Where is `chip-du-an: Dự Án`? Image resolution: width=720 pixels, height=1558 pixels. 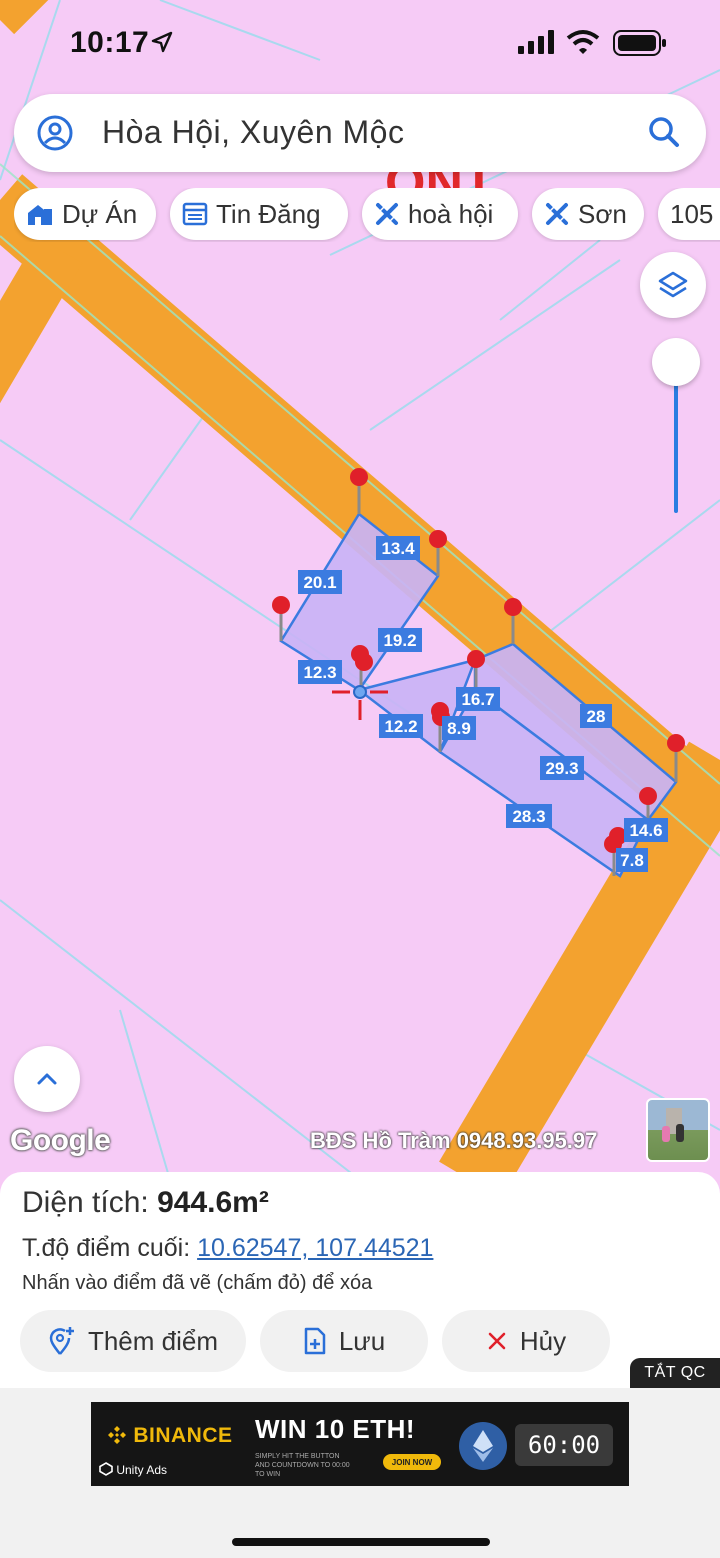
chip-du-an: Dự Án is located at coordinates (85, 214).